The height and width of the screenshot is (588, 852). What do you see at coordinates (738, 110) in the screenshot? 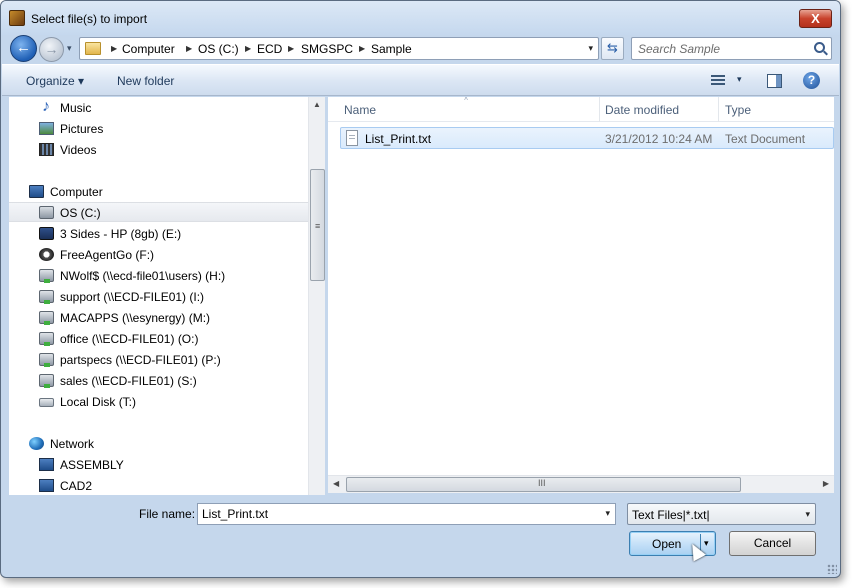
I see `column-type: Type` at bounding box center [738, 110].